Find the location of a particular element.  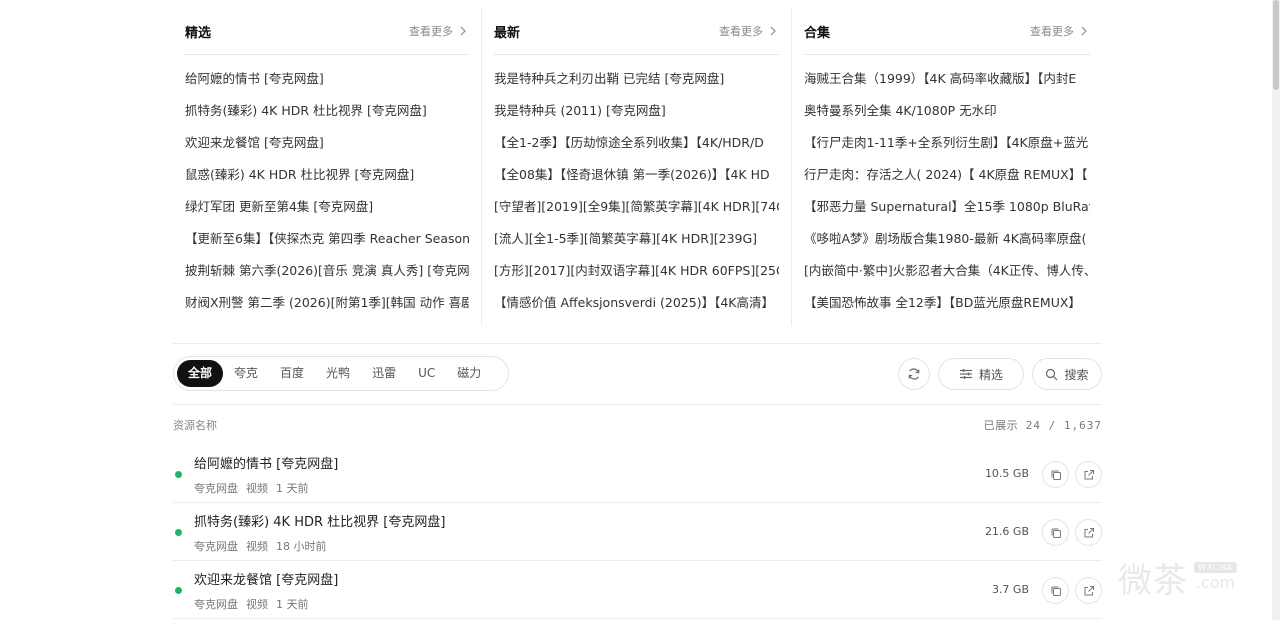

list-item: 披荆斩棘 第六季(2026)[音乐 竞演 真人秀] [夸克网盘 is located at coordinates (327, 271).